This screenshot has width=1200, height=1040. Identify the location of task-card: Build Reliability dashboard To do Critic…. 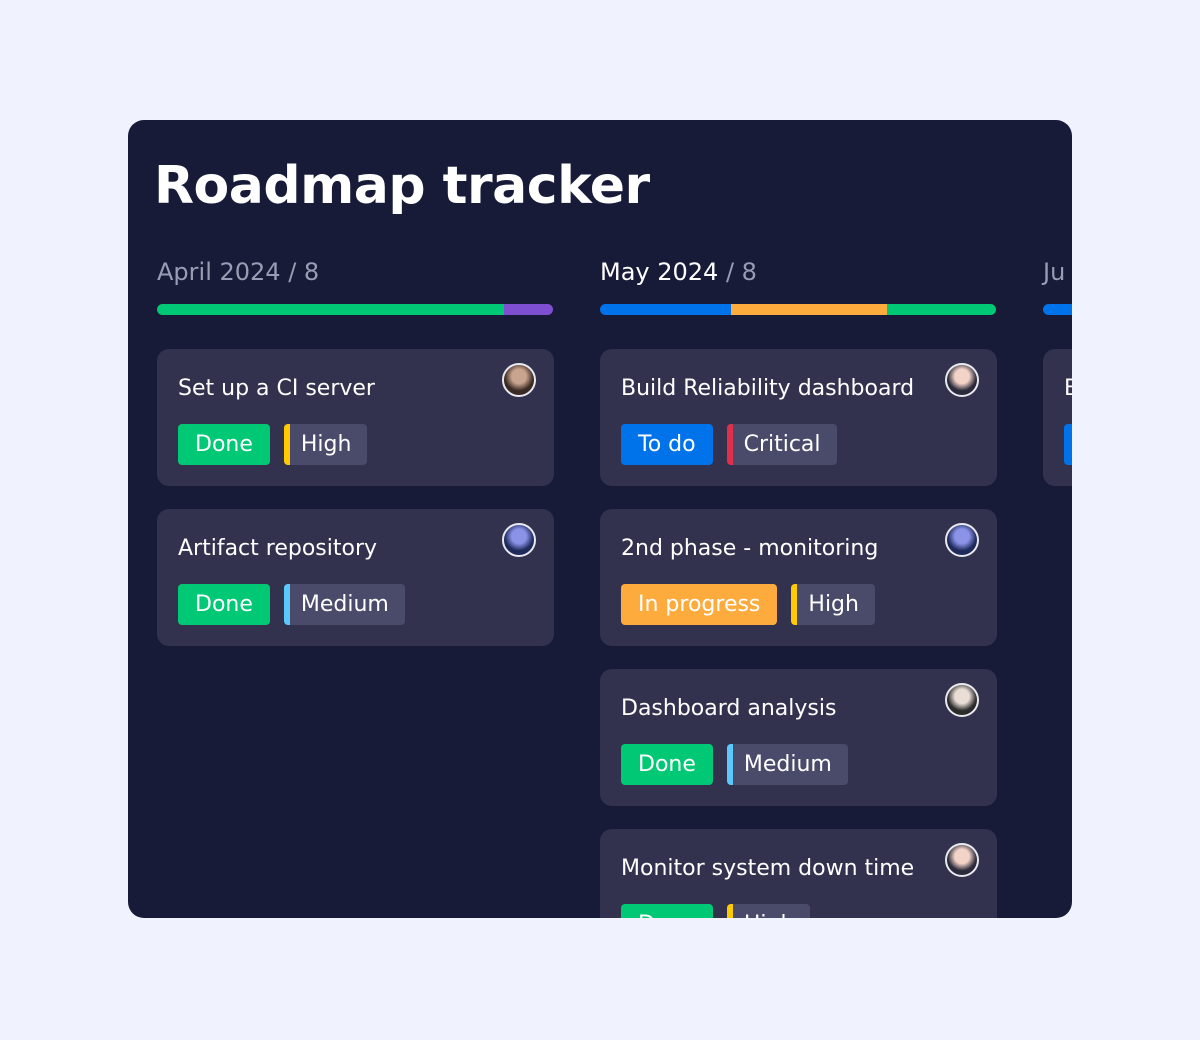
(798, 417).